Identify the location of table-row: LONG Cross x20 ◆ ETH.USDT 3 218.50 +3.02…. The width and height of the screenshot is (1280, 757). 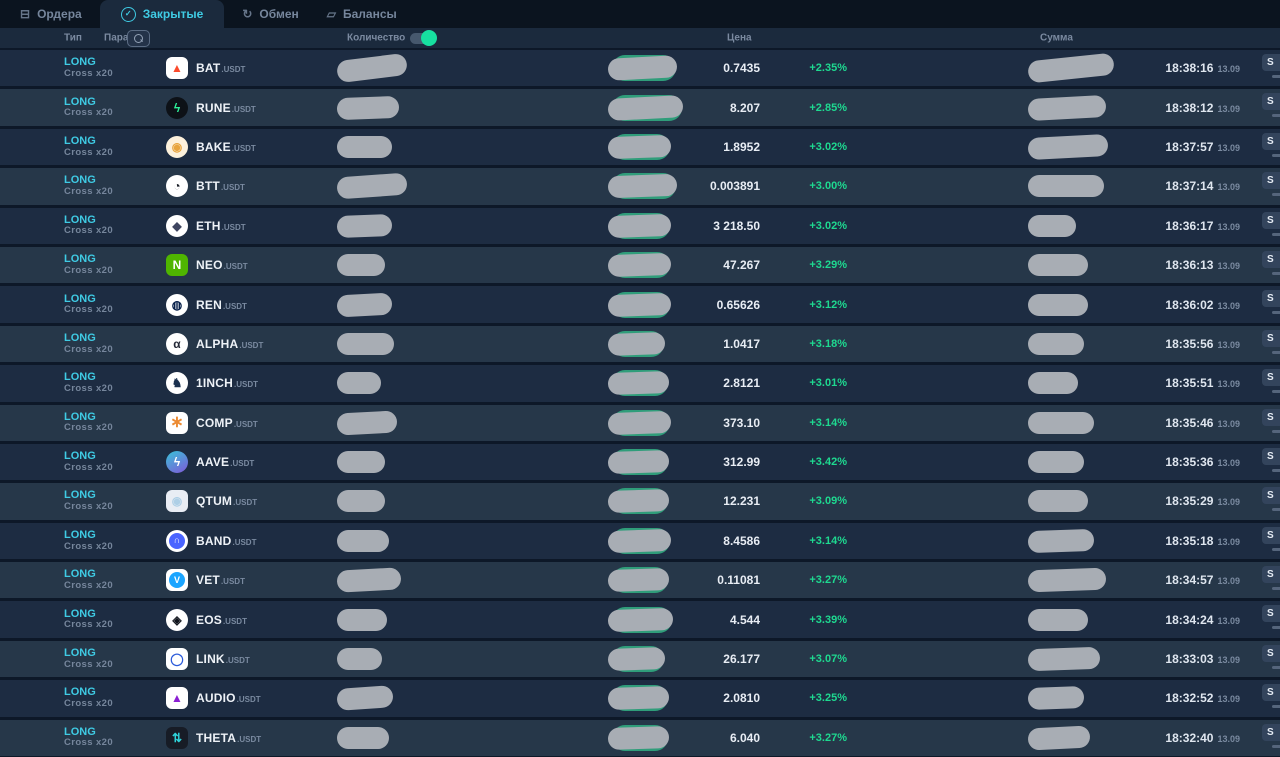
(640, 227).